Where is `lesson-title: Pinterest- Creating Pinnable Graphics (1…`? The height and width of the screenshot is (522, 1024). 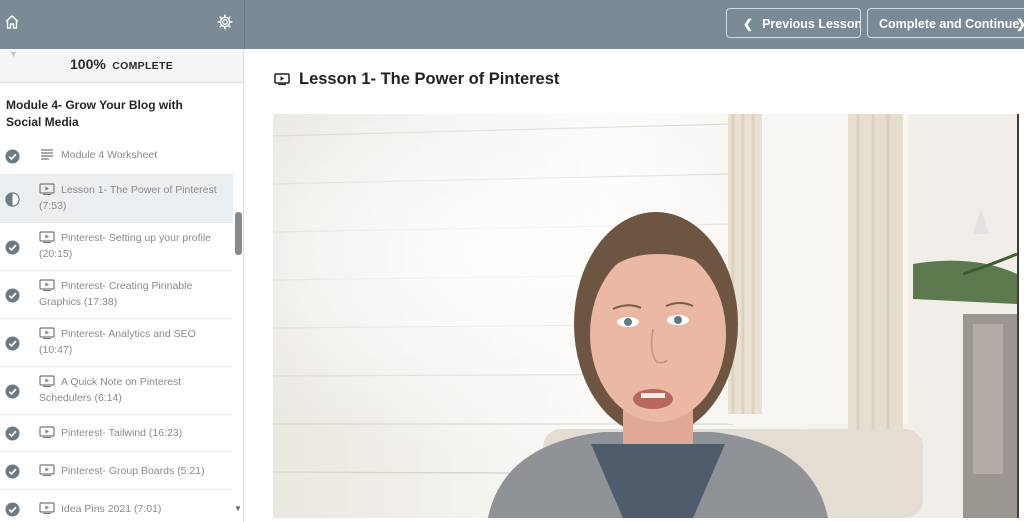
lesson-title: Pinterest- Creating Pinnable Graphics (1… is located at coordinates (116, 294).